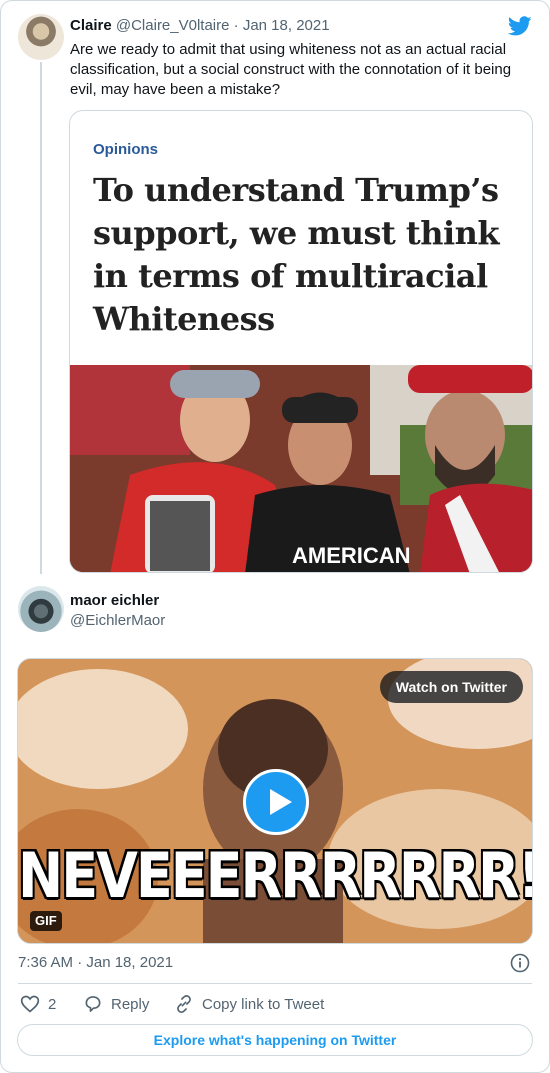  What do you see at coordinates (275, 1040) in the screenshot?
I see `explore-twitter-button: Explore what's happening on Twitter` at bounding box center [275, 1040].